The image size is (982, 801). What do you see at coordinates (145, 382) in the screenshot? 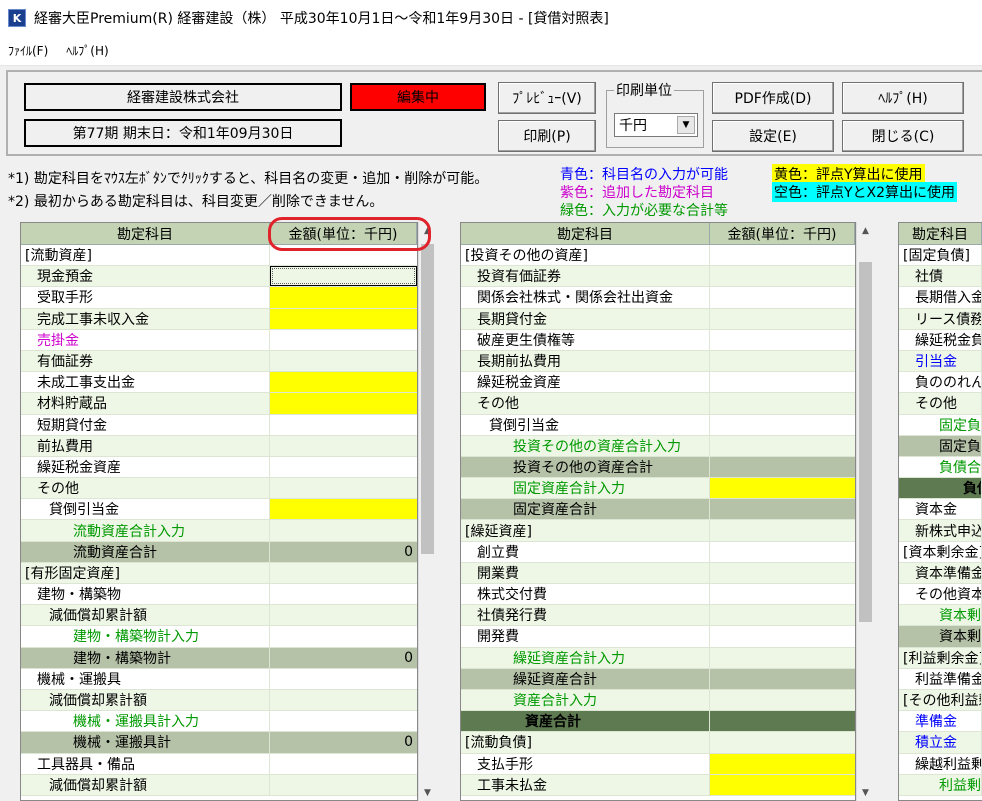
I see `account-name: 未成工事支出金` at bounding box center [145, 382].